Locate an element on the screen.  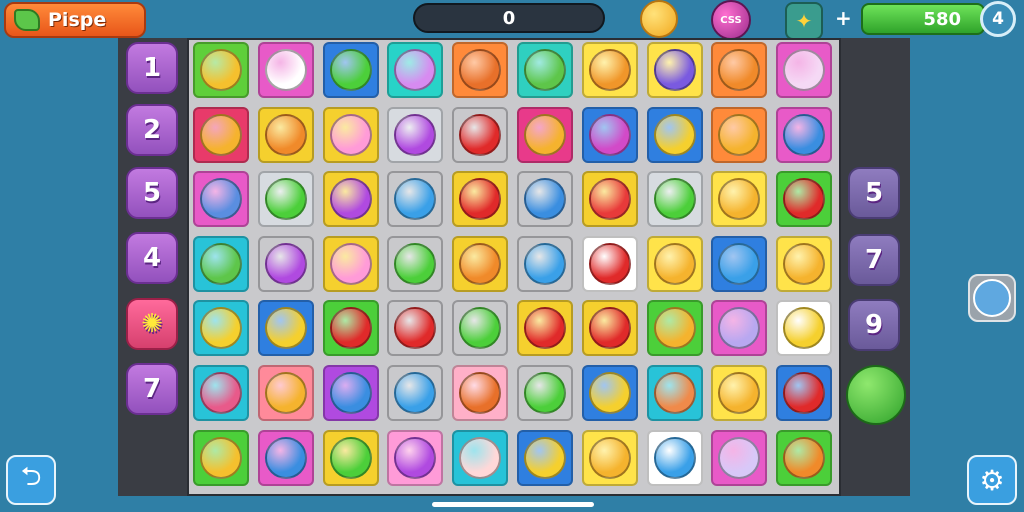
menu-button: 4 is located at coordinates (998, 19).